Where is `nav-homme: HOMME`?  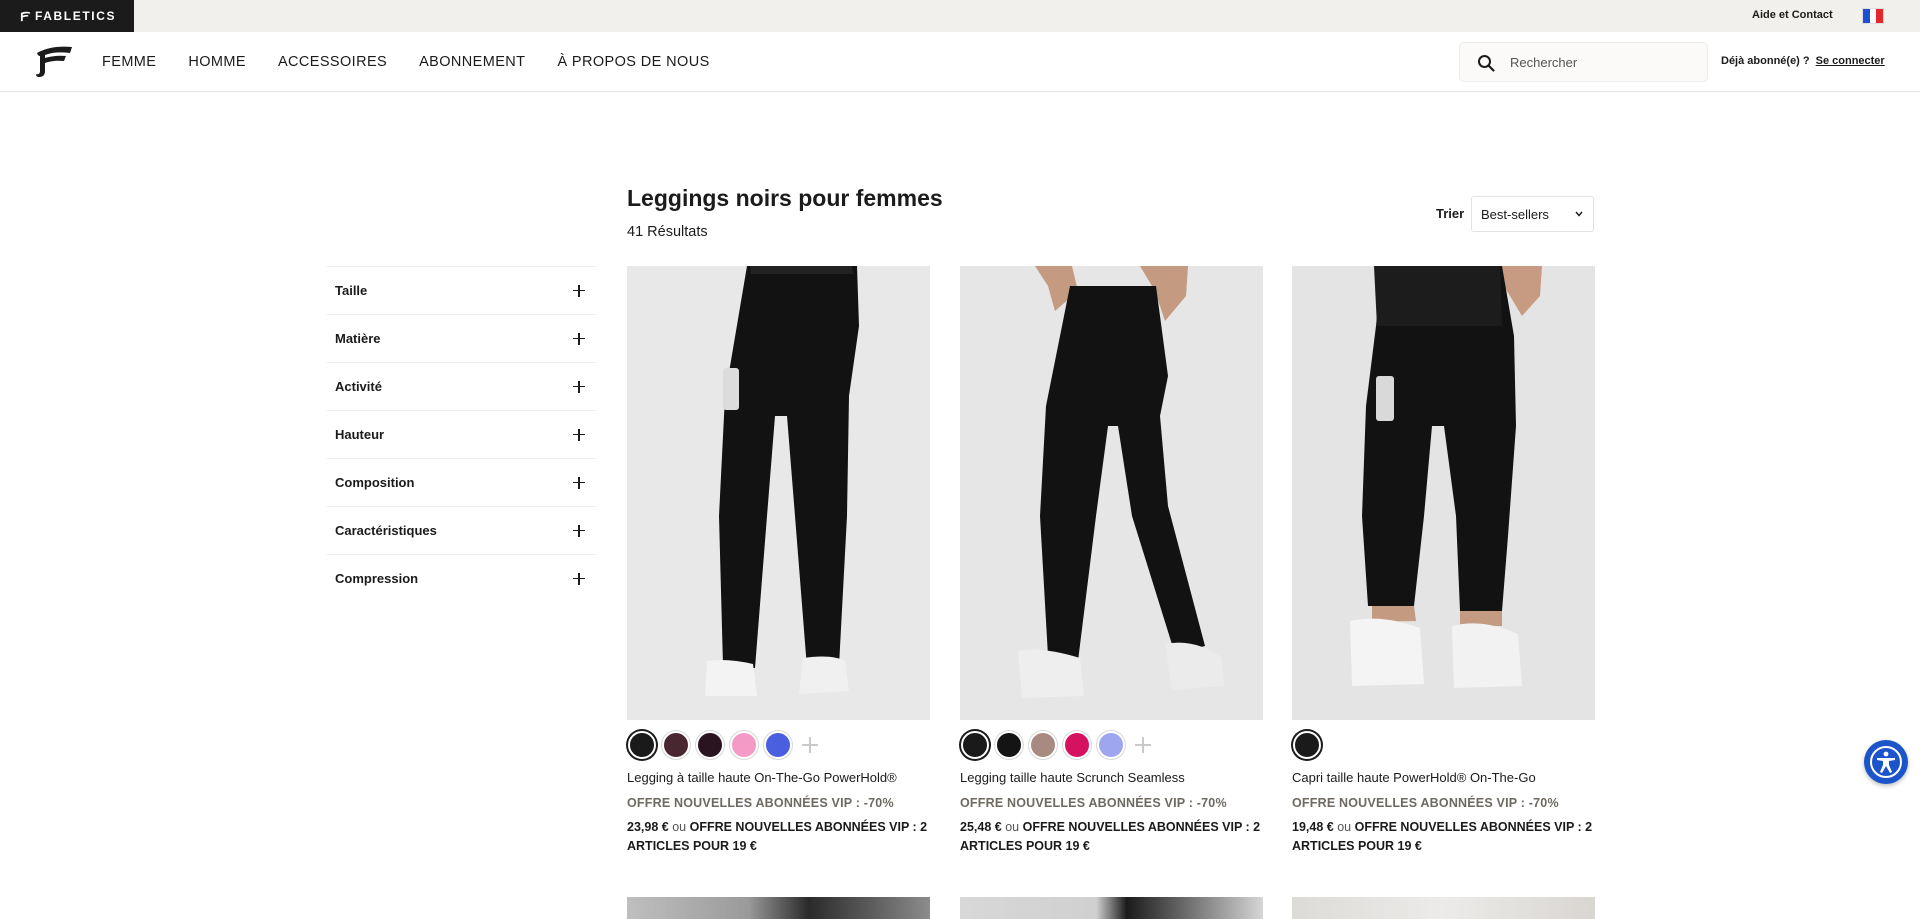 nav-homme: HOMME is located at coordinates (217, 62).